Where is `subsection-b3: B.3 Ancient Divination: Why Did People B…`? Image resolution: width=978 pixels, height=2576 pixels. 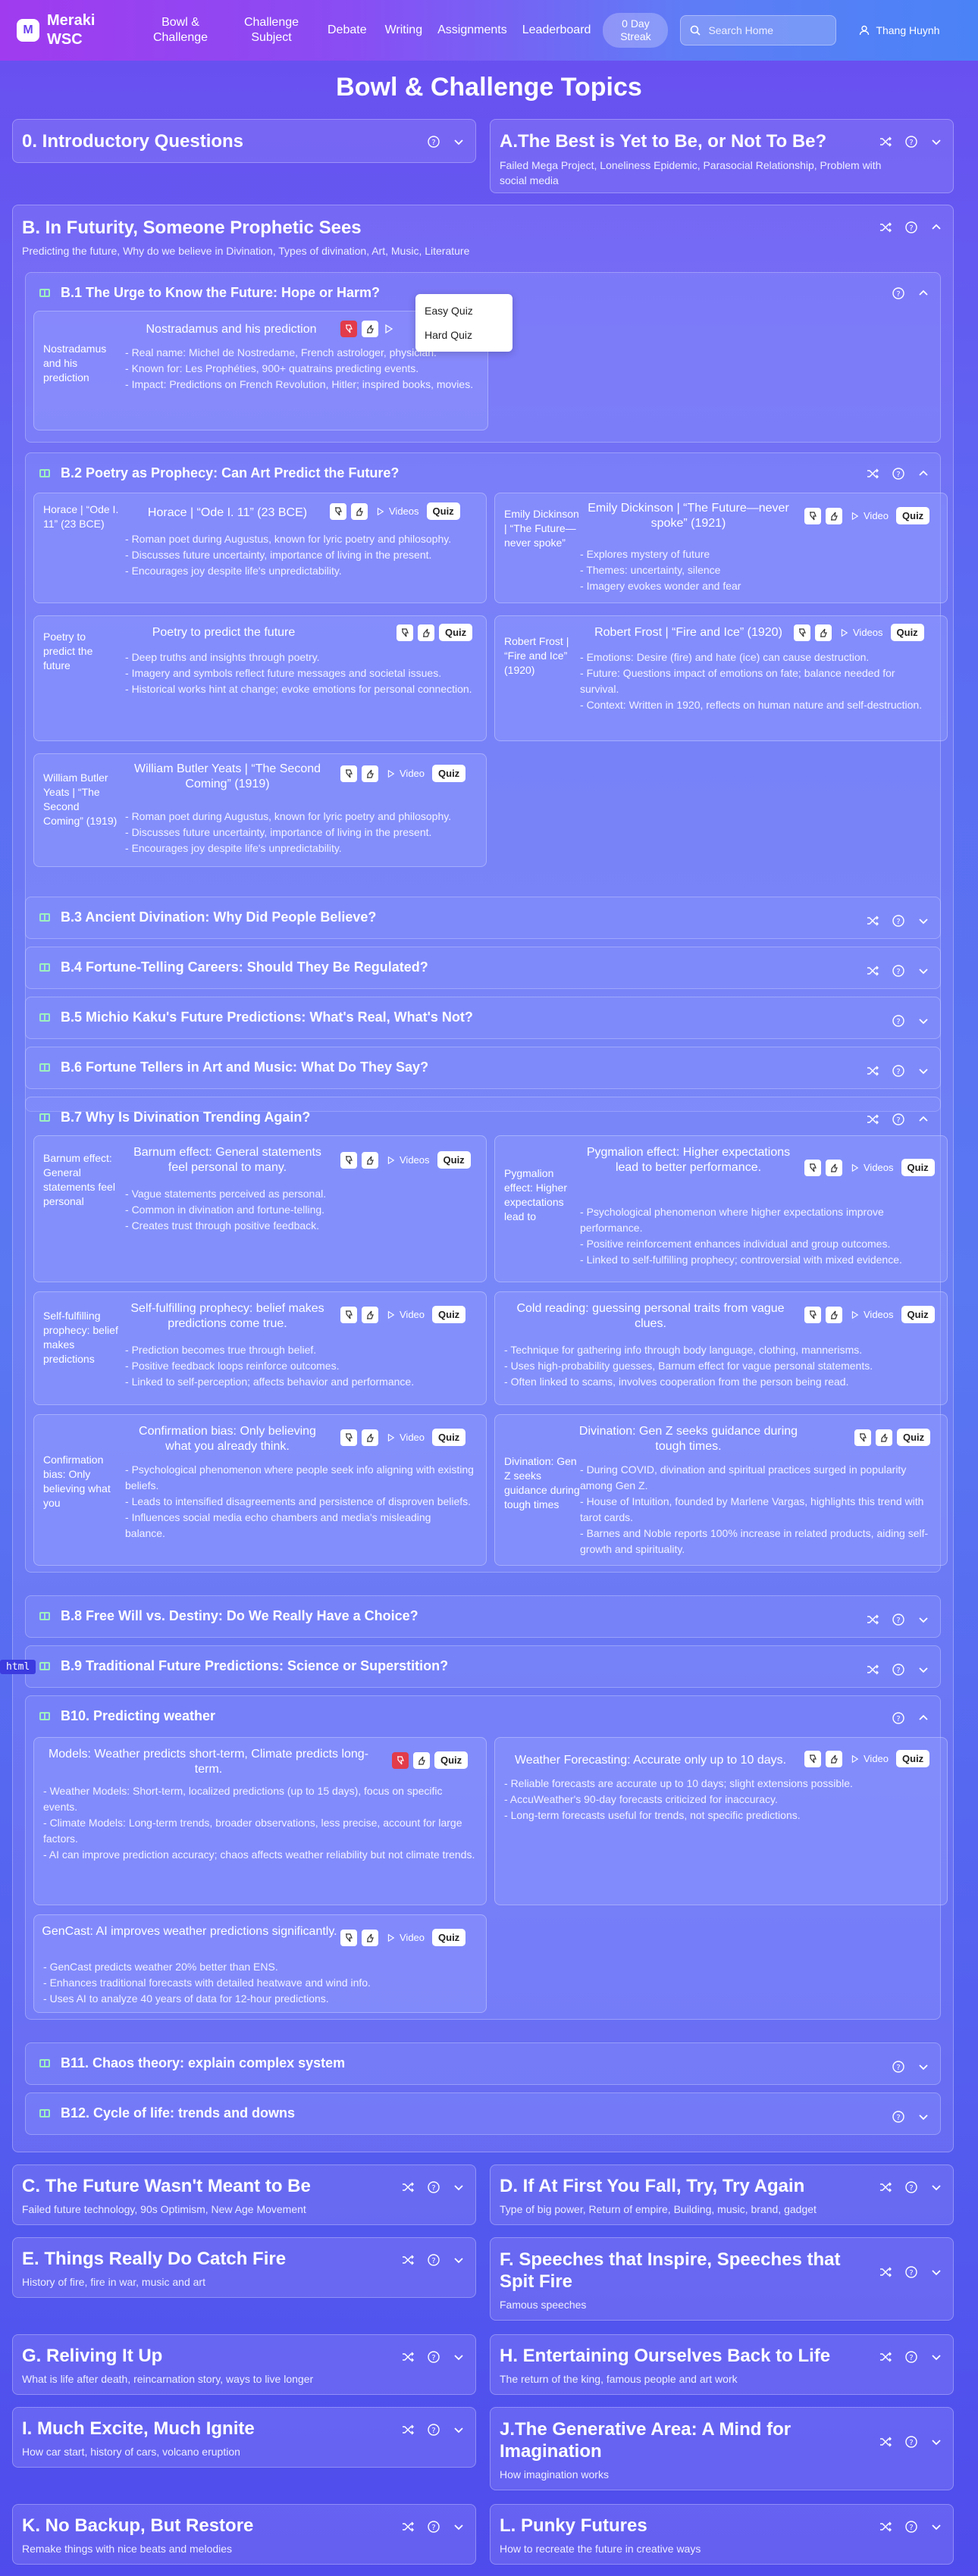 subsection-b3: B.3 Ancient Divination: Why Did People B… is located at coordinates (483, 918).